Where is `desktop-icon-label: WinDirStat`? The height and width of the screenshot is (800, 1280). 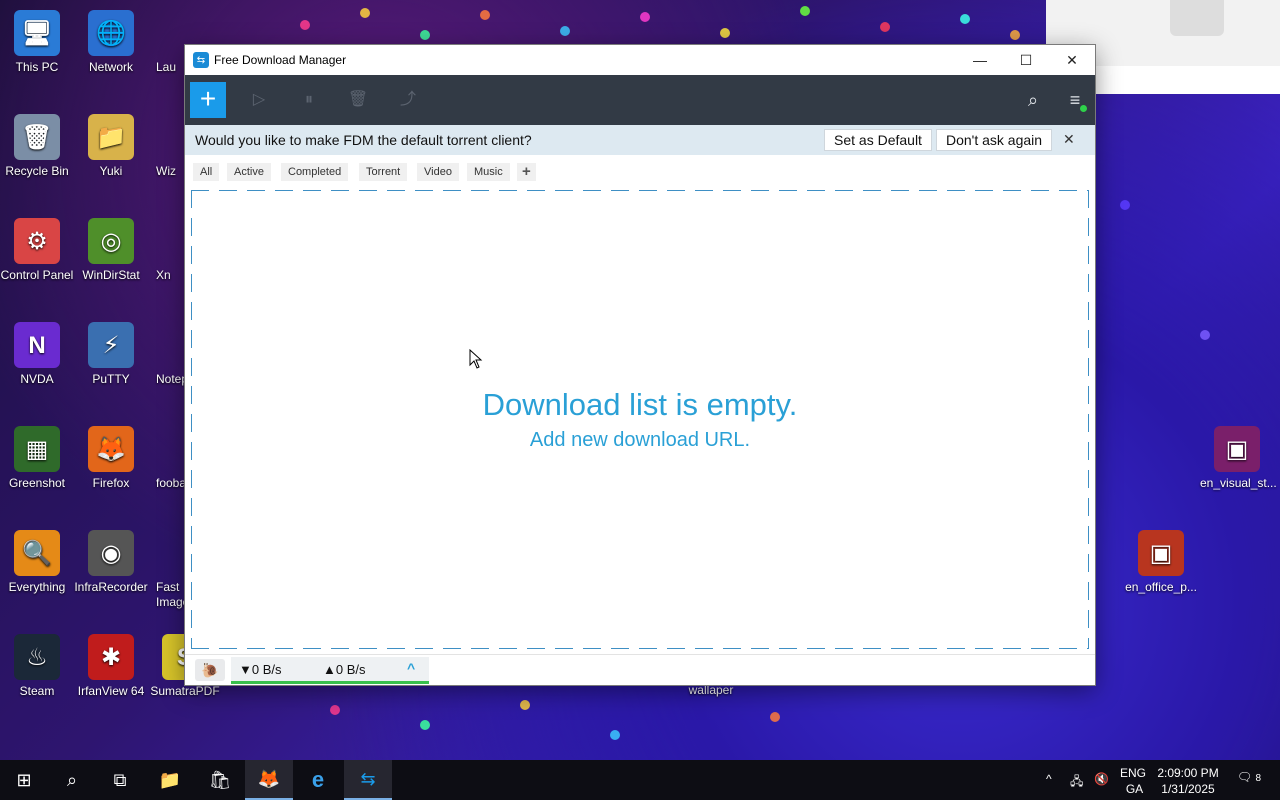
desktop-icon-label: WinDirStat is located at coordinates (111, 275).